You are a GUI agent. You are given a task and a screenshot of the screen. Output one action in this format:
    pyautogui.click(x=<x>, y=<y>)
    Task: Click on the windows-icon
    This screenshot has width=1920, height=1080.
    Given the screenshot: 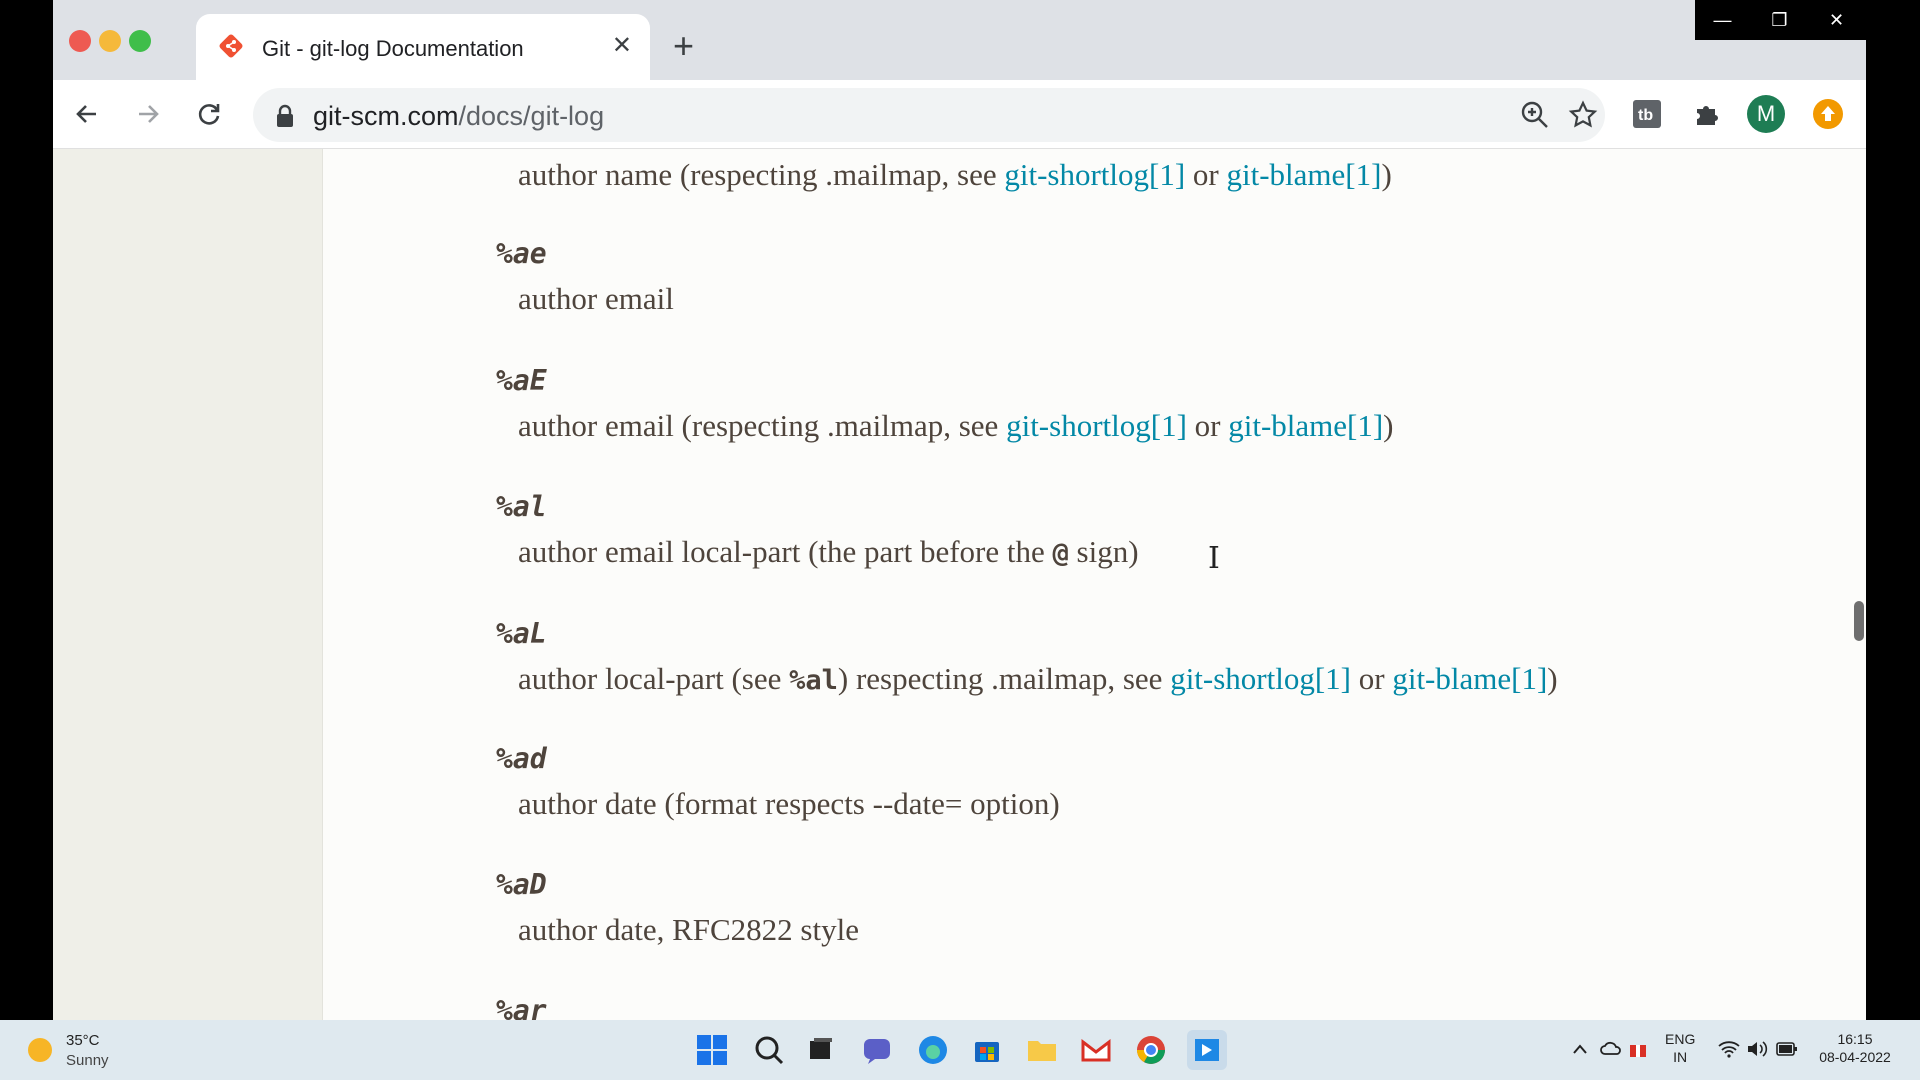 What is the action you would take?
    pyautogui.click(x=712, y=1050)
    